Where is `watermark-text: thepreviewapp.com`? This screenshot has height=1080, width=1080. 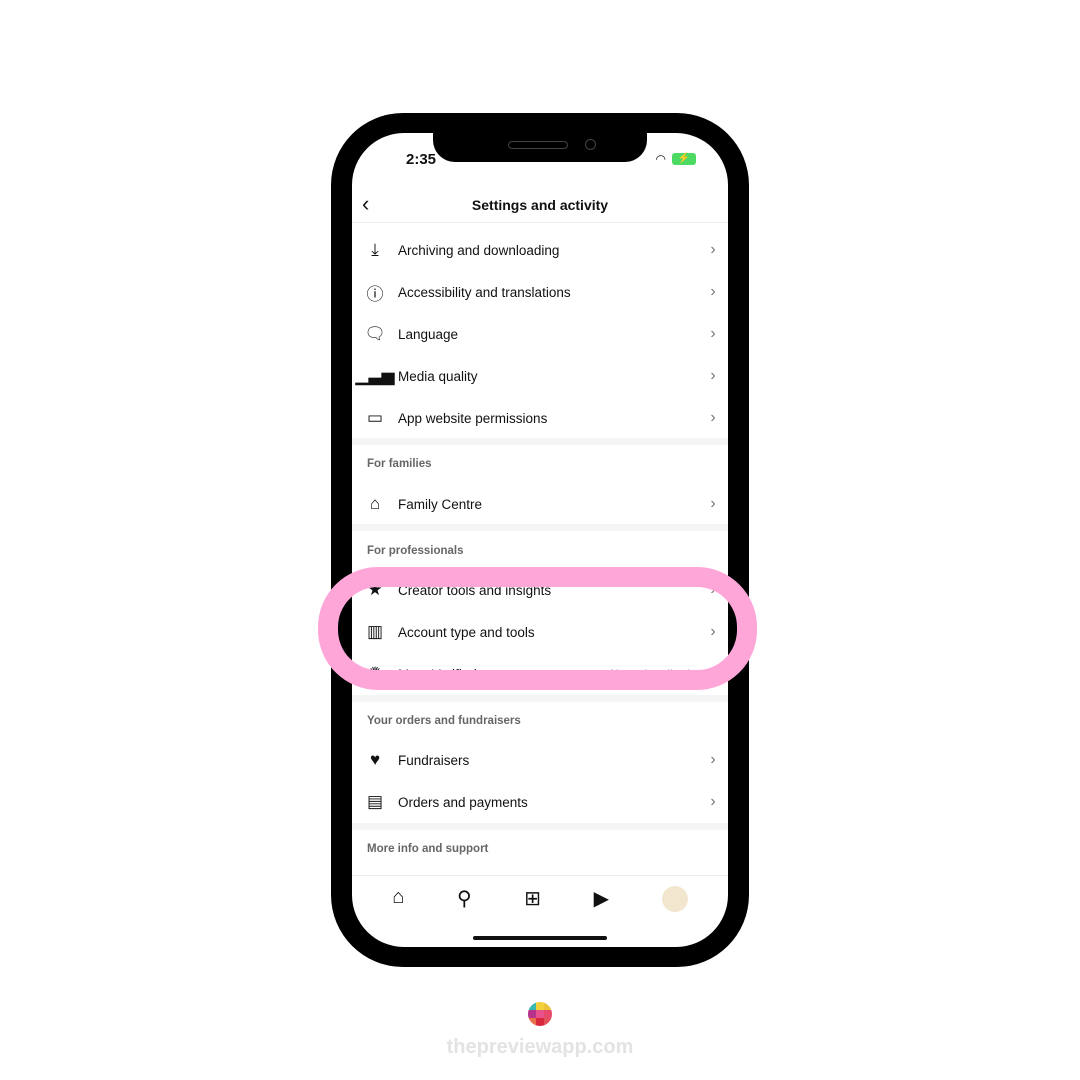 watermark-text: thepreviewapp.com is located at coordinates (540, 1047).